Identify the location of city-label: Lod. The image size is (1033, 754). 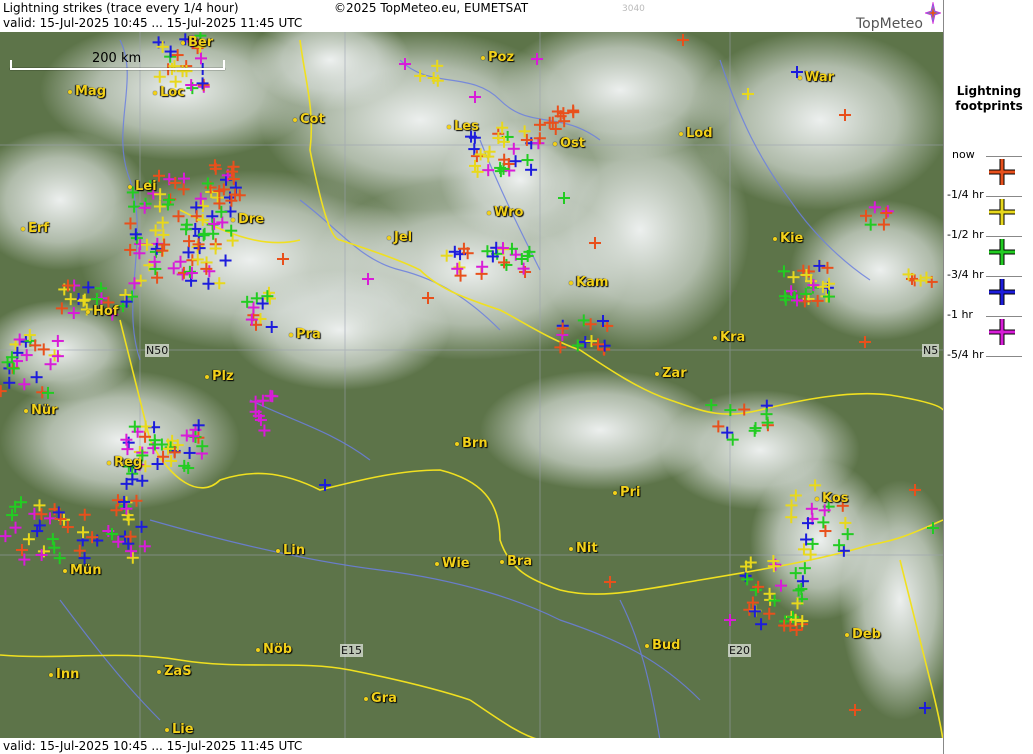
(696, 133).